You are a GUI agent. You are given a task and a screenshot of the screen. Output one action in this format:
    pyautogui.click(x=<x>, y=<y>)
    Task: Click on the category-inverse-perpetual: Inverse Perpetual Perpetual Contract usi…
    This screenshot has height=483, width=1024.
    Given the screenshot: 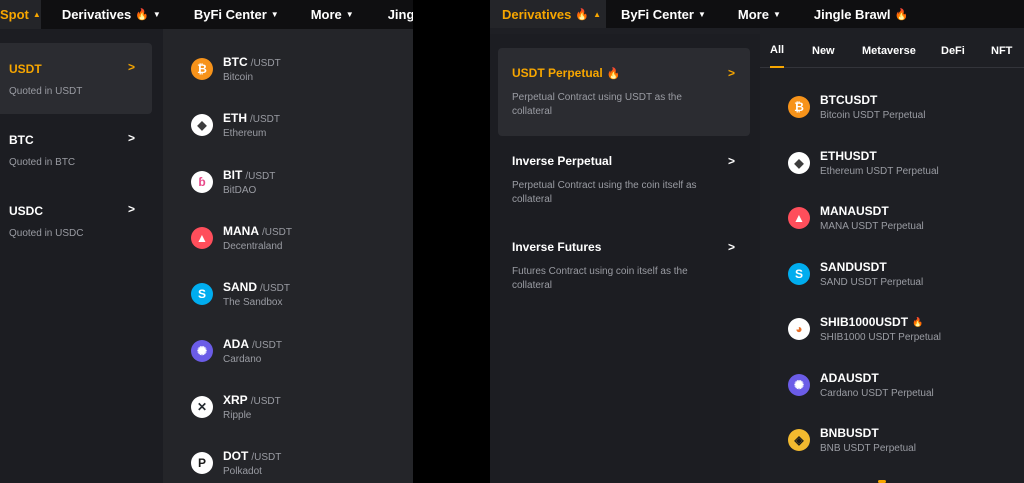 What is the action you would take?
    pyautogui.click(x=624, y=180)
    